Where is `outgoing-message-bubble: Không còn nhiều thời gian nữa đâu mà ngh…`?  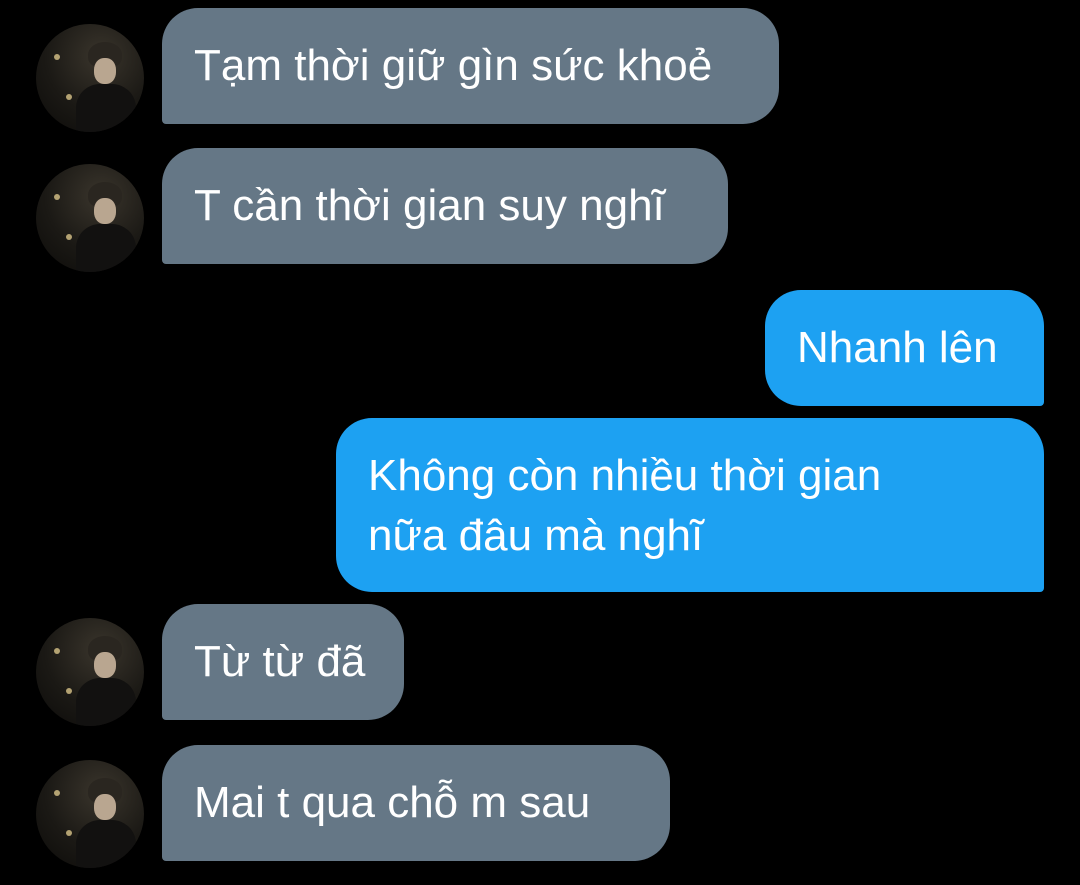
outgoing-message-bubble: Không còn nhiều thời gian nữa đâu mà ngh… is located at coordinates (690, 505).